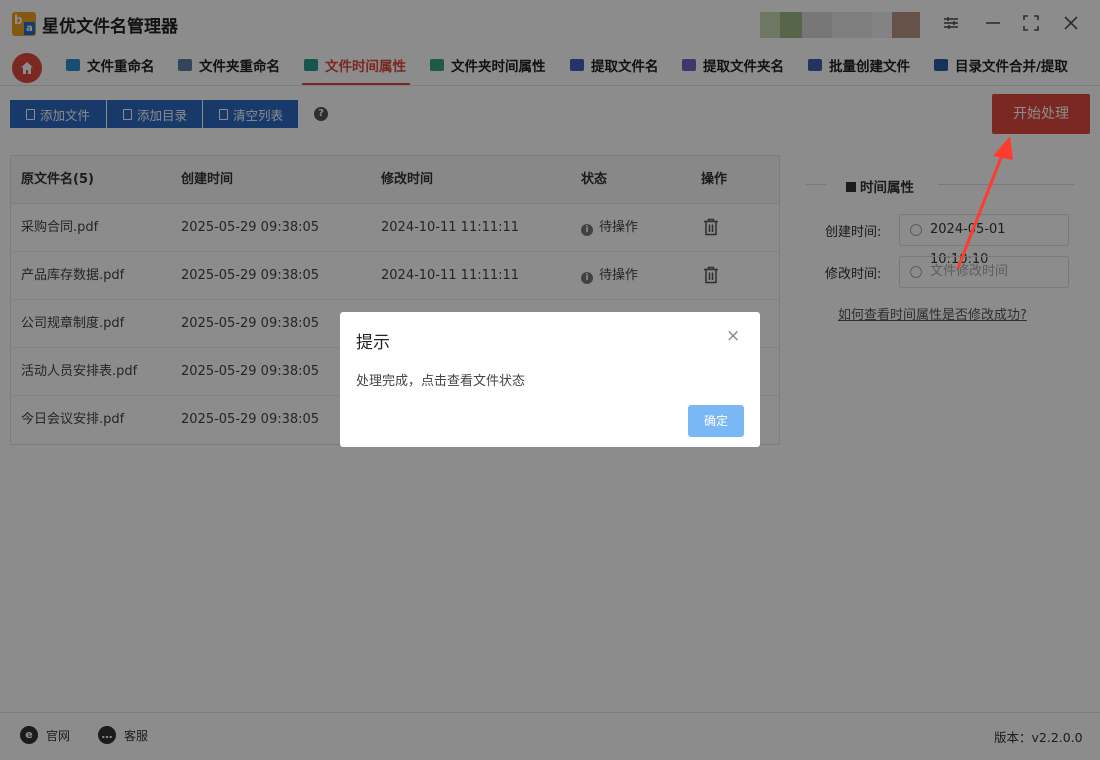 Image resolution: width=1100 pixels, height=760 pixels. What do you see at coordinates (373, 343) in the screenshot?
I see `dialog-title: 提示` at bounding box center [373, 343].